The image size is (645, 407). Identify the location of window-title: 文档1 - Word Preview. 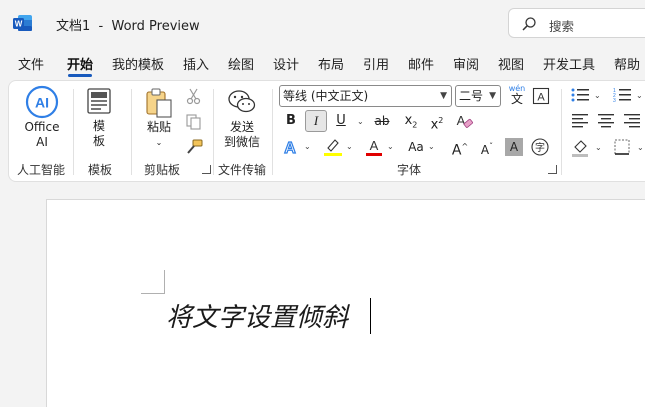
(128, 26).